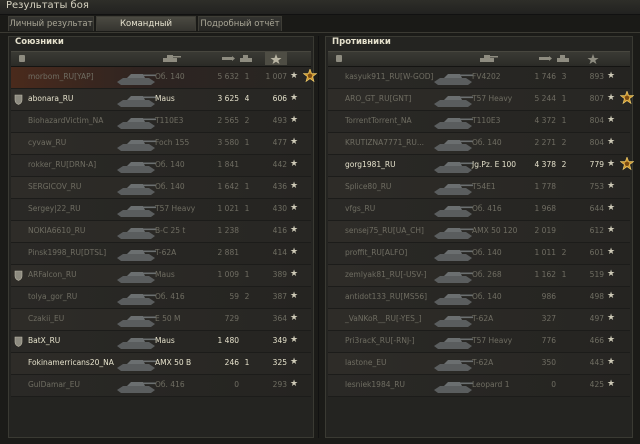 The width and height of the screenshot is (640, 444). What do you see at coordinates (481, 100) in the screenshot?
I see `player-row: ARO_GT_RU[GNT] T57 Heavy 5 244 1 807 ★` at bounding box center [481, 100].